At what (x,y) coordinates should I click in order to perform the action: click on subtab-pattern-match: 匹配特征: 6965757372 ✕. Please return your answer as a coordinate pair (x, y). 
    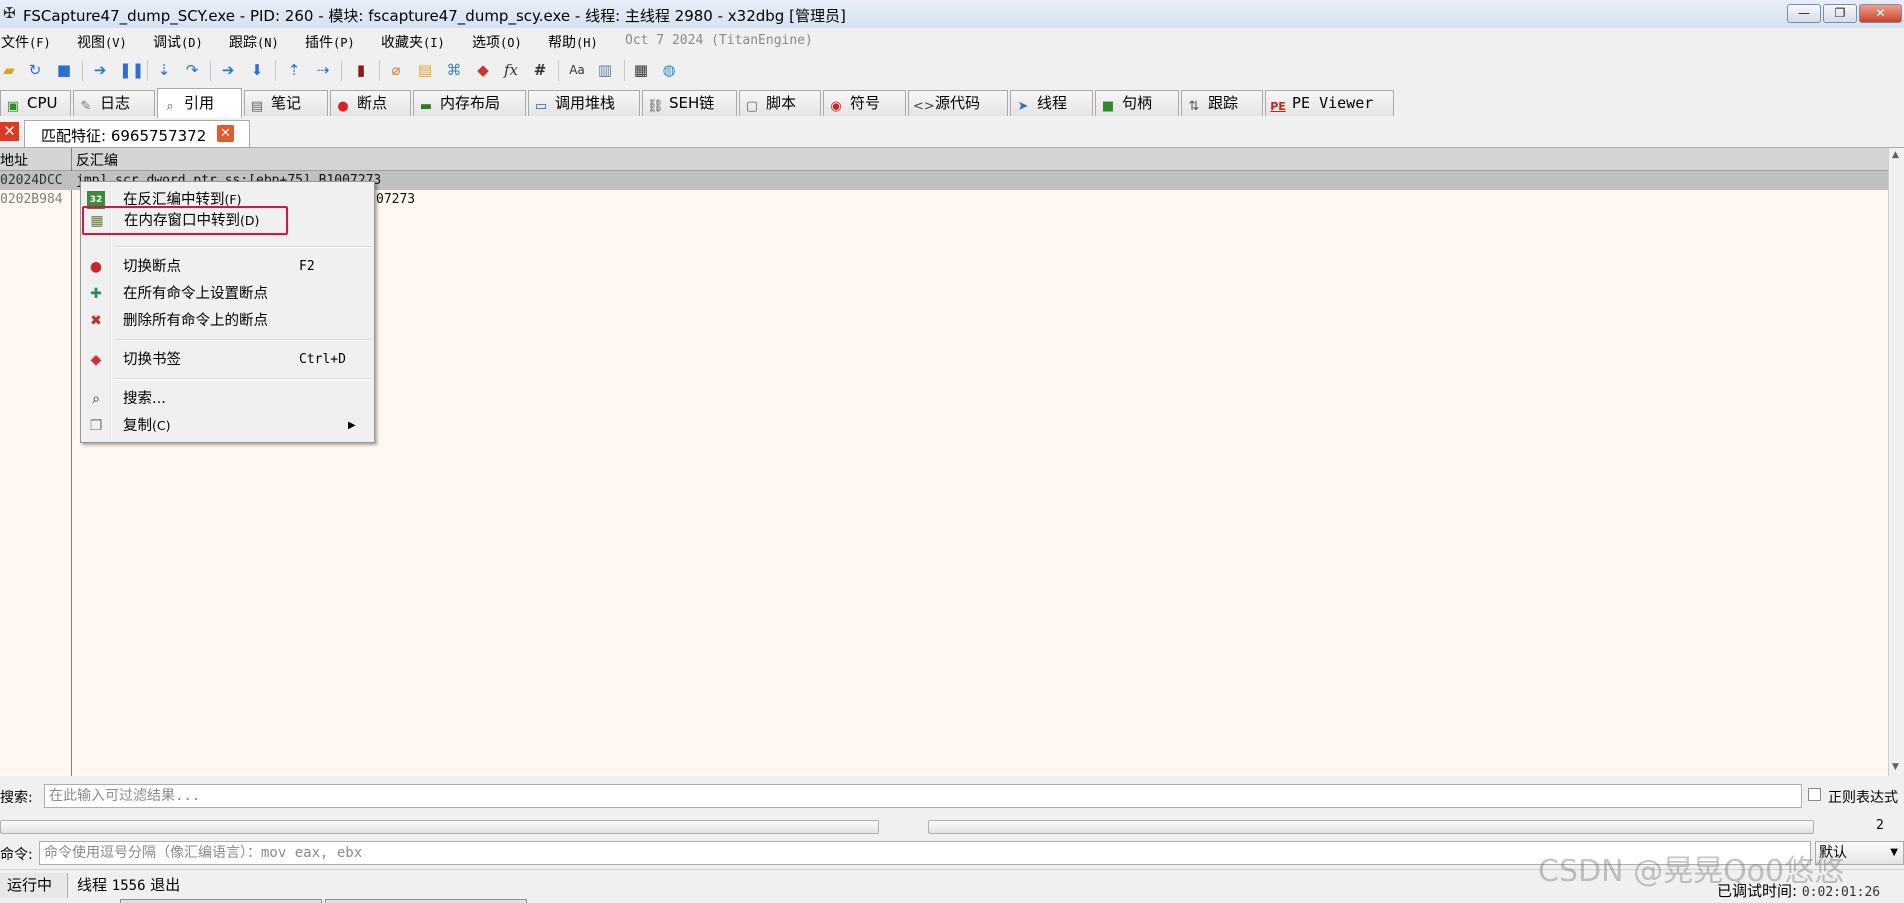
    Looking at the image, I should click on (137, 133).